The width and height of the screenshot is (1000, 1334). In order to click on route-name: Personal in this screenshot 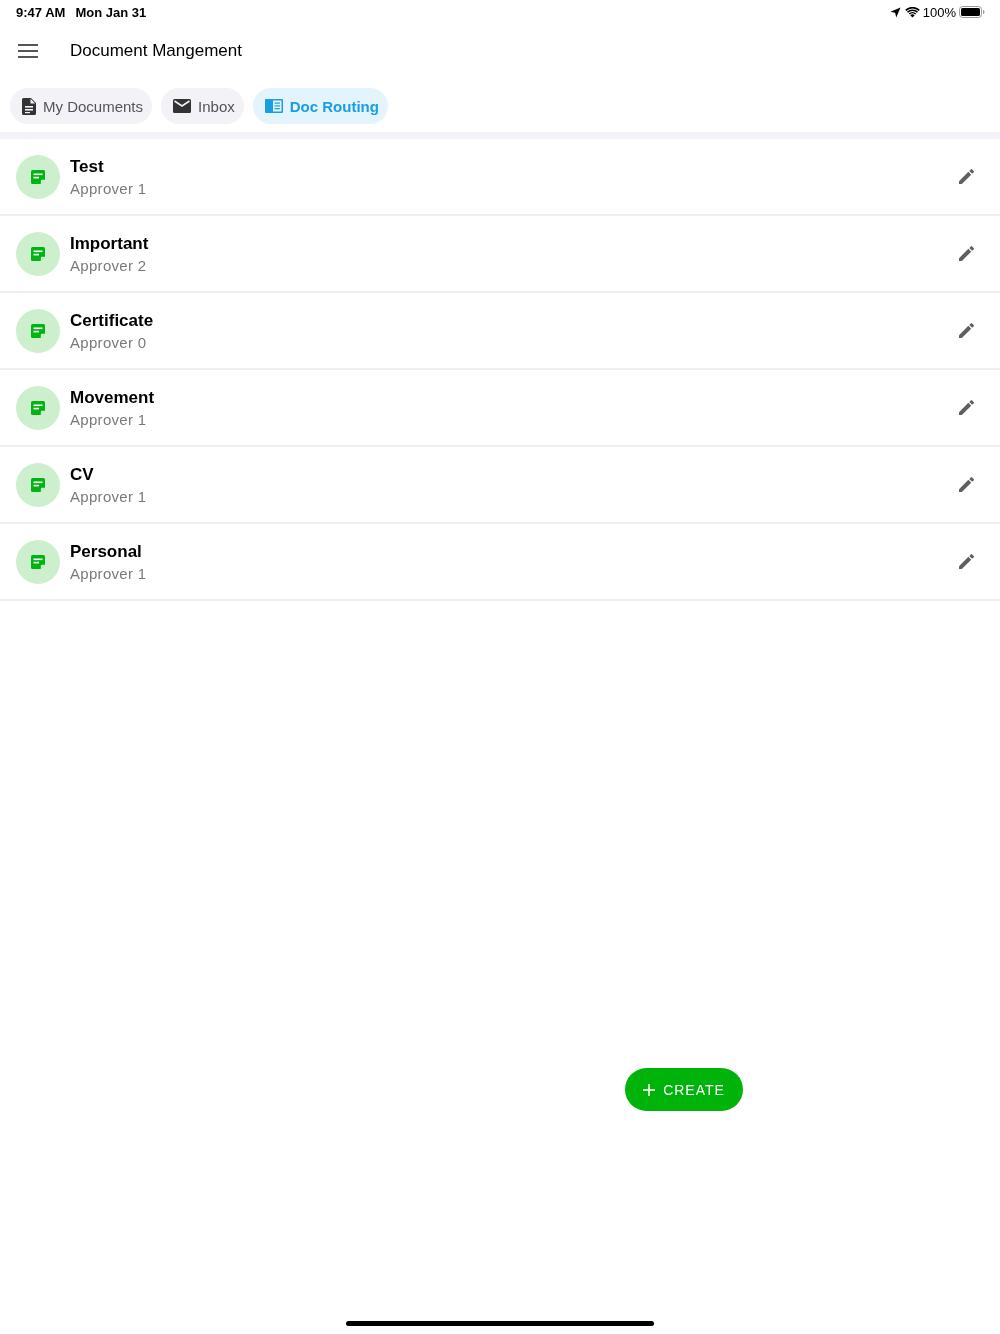, I will do `click(106, 551)`.